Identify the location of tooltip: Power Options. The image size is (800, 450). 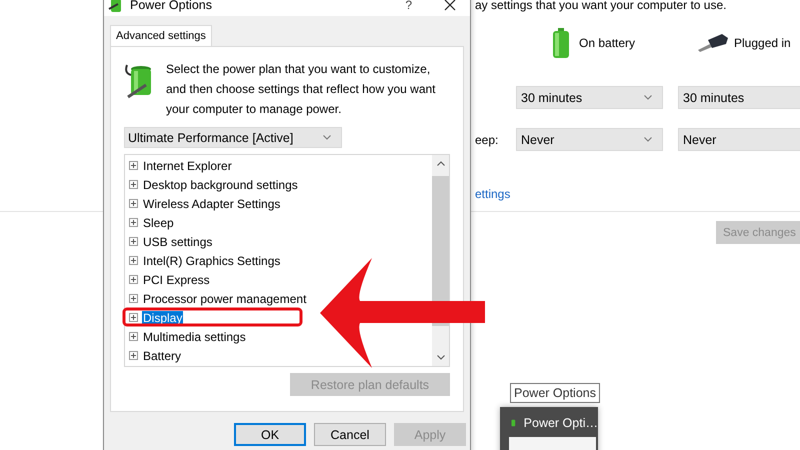
(555, 393).